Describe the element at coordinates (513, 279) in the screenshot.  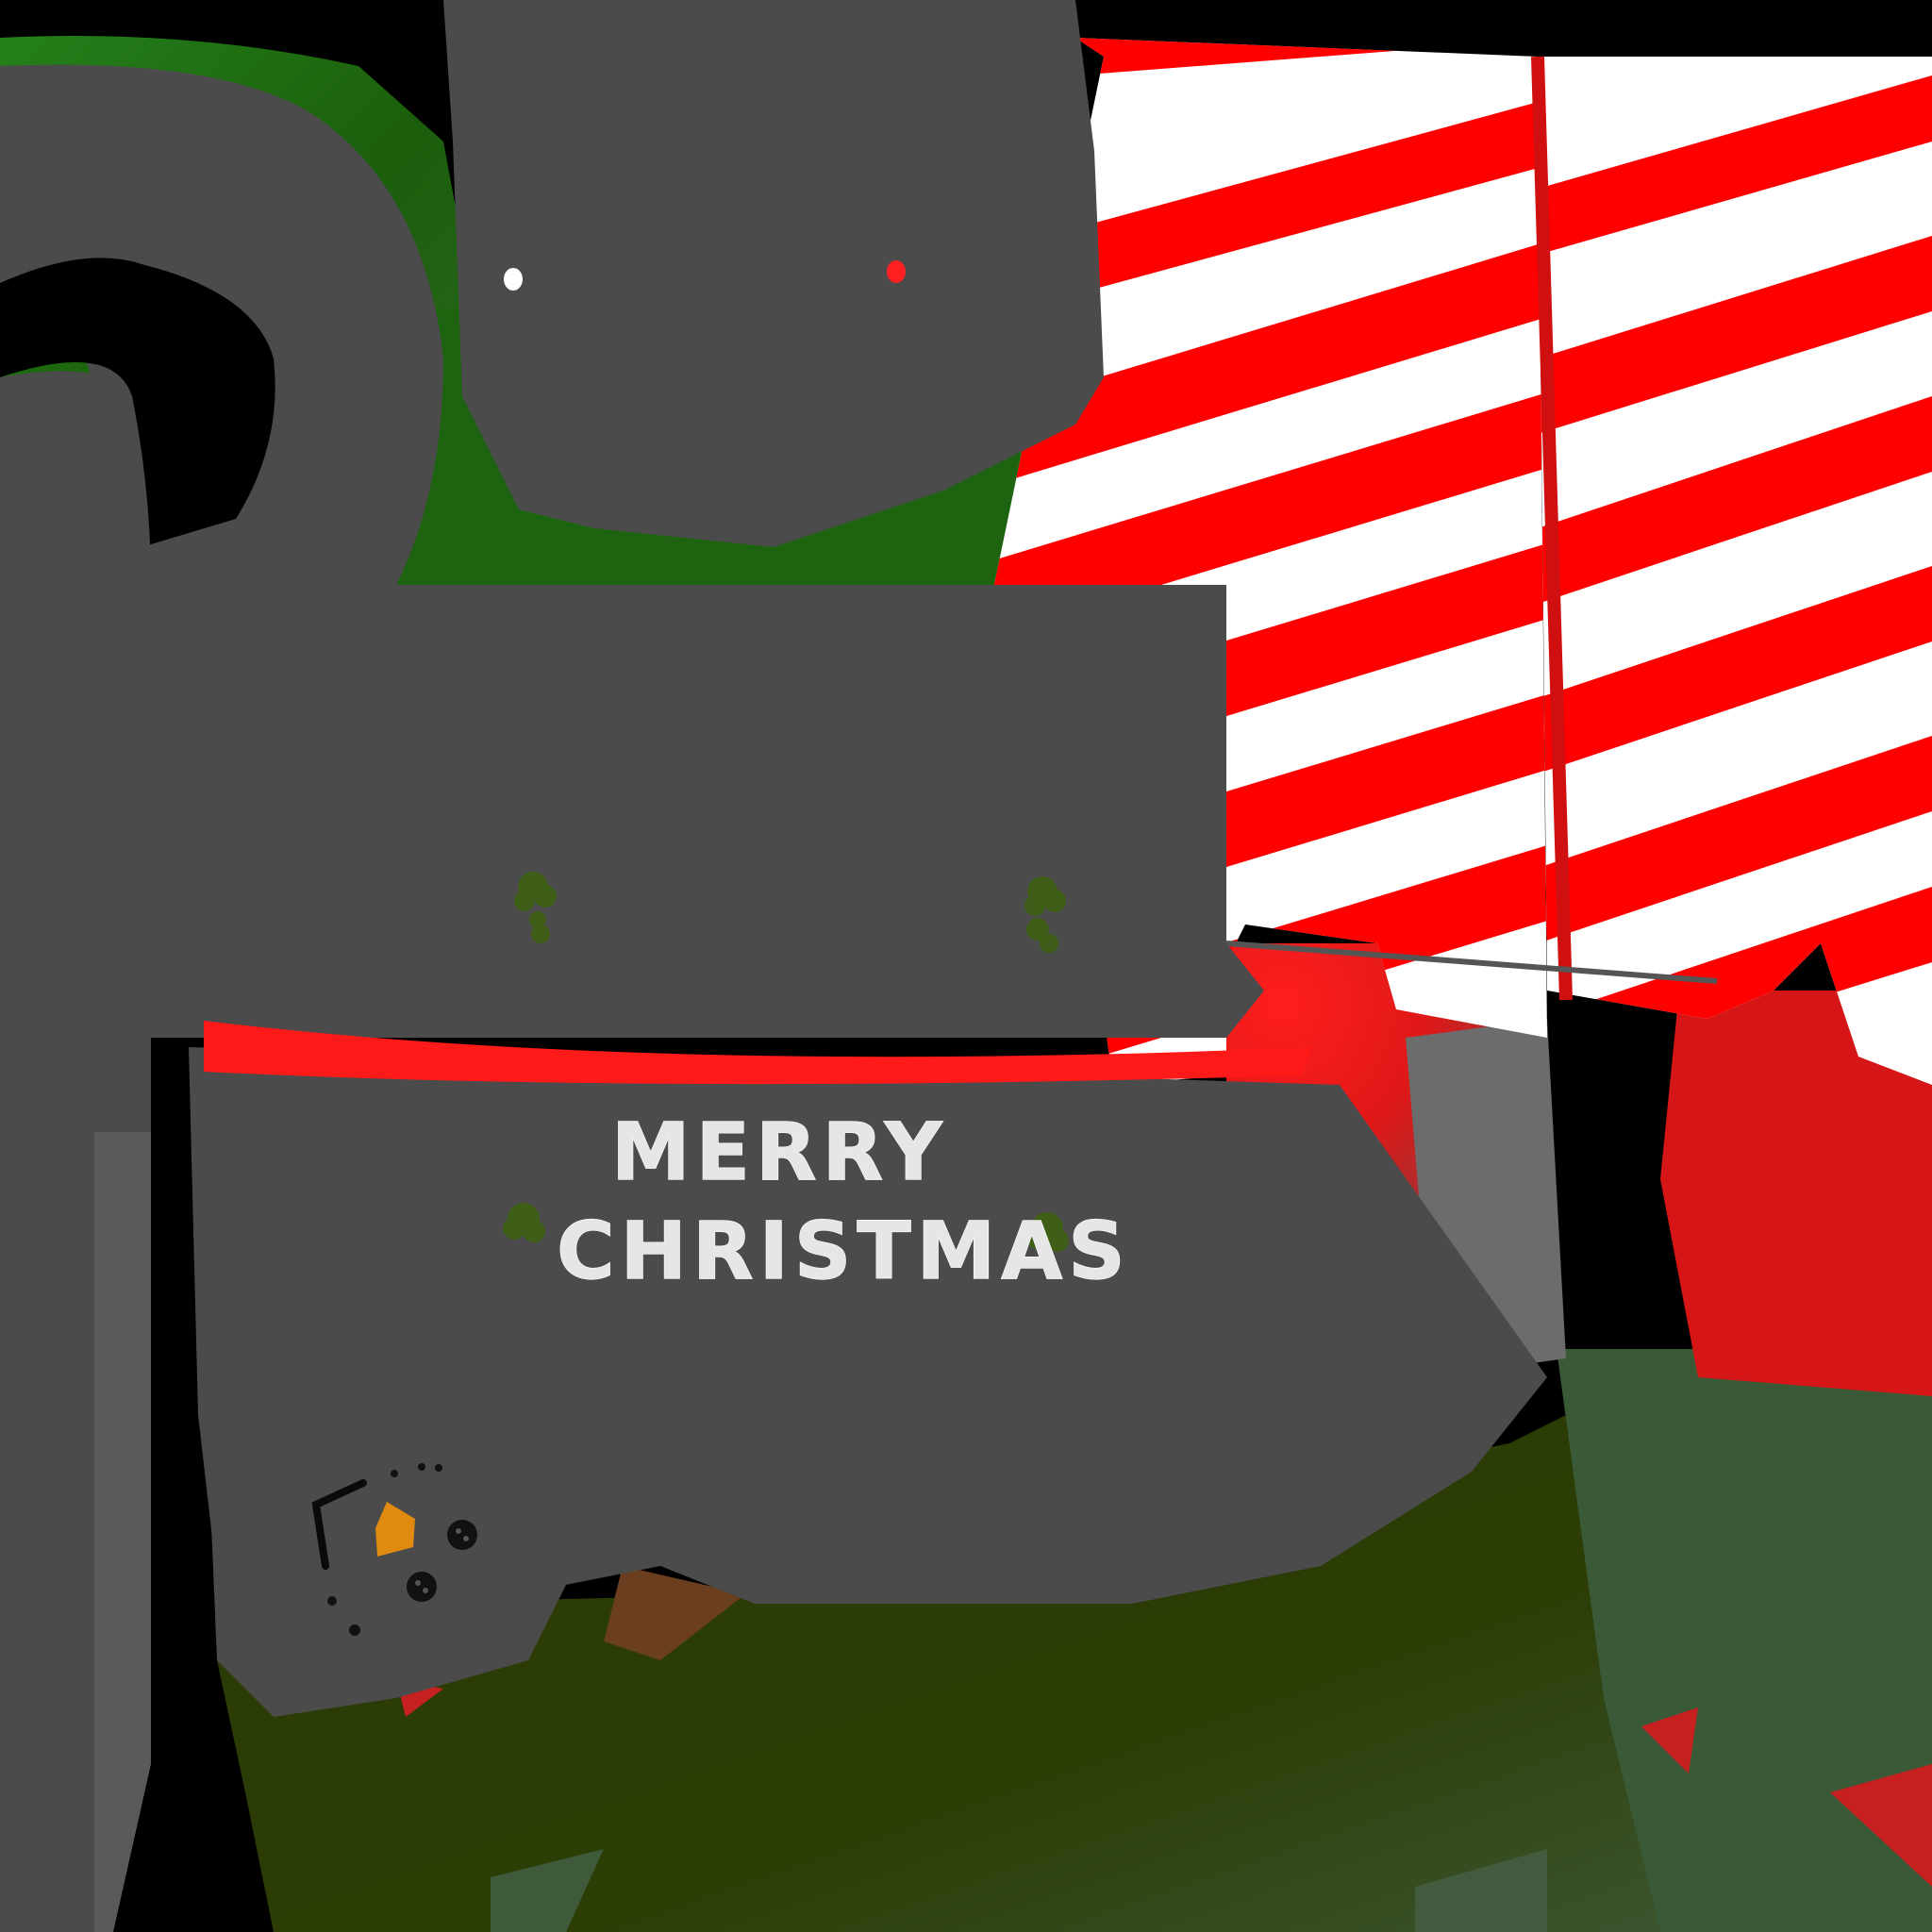
I see `eye-white` at that location.